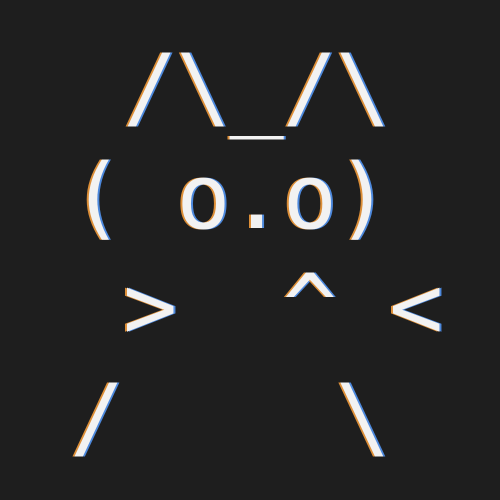 The image size is (500, 500). What do you see at coordinates (230, 197) in the screenshot?
I see `cat-face-line: ( o.o)` at bounding box center [230, 197].